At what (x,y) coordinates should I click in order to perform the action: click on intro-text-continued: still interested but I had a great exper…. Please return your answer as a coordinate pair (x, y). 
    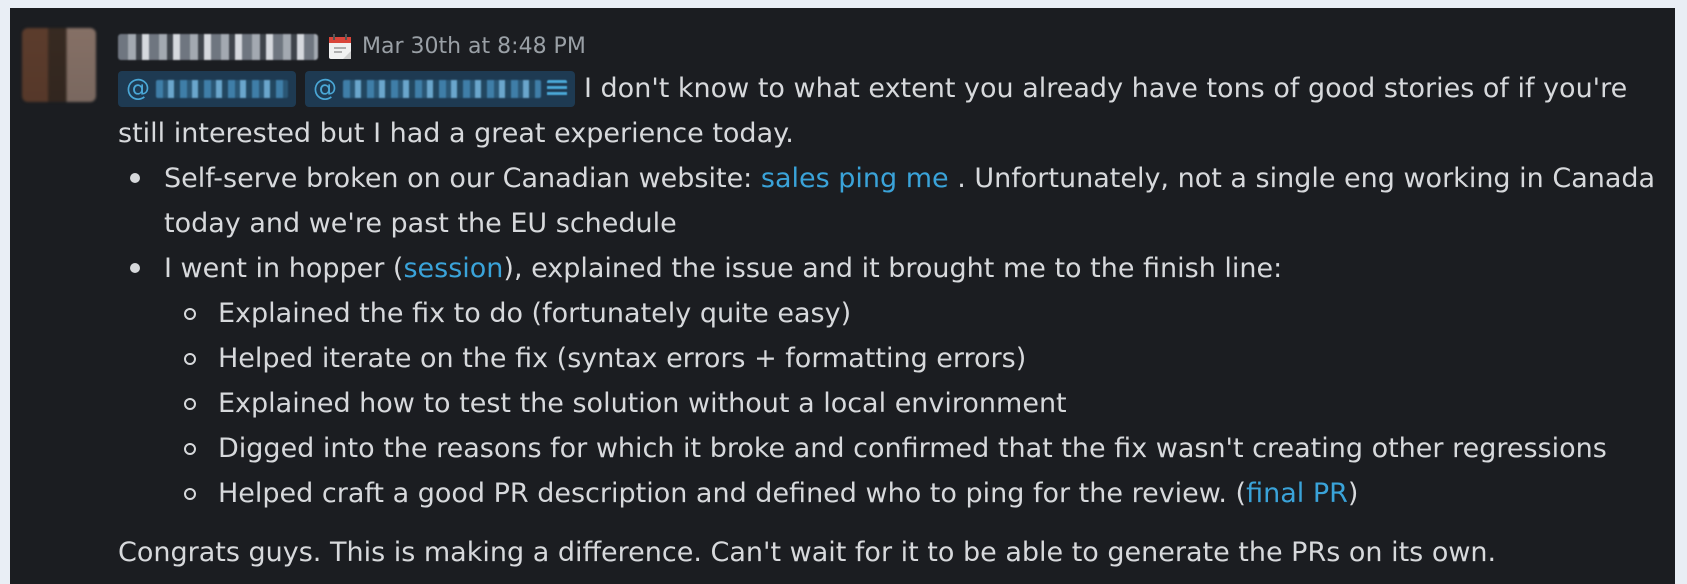
    Looking at the image, I should click on (456, 133).